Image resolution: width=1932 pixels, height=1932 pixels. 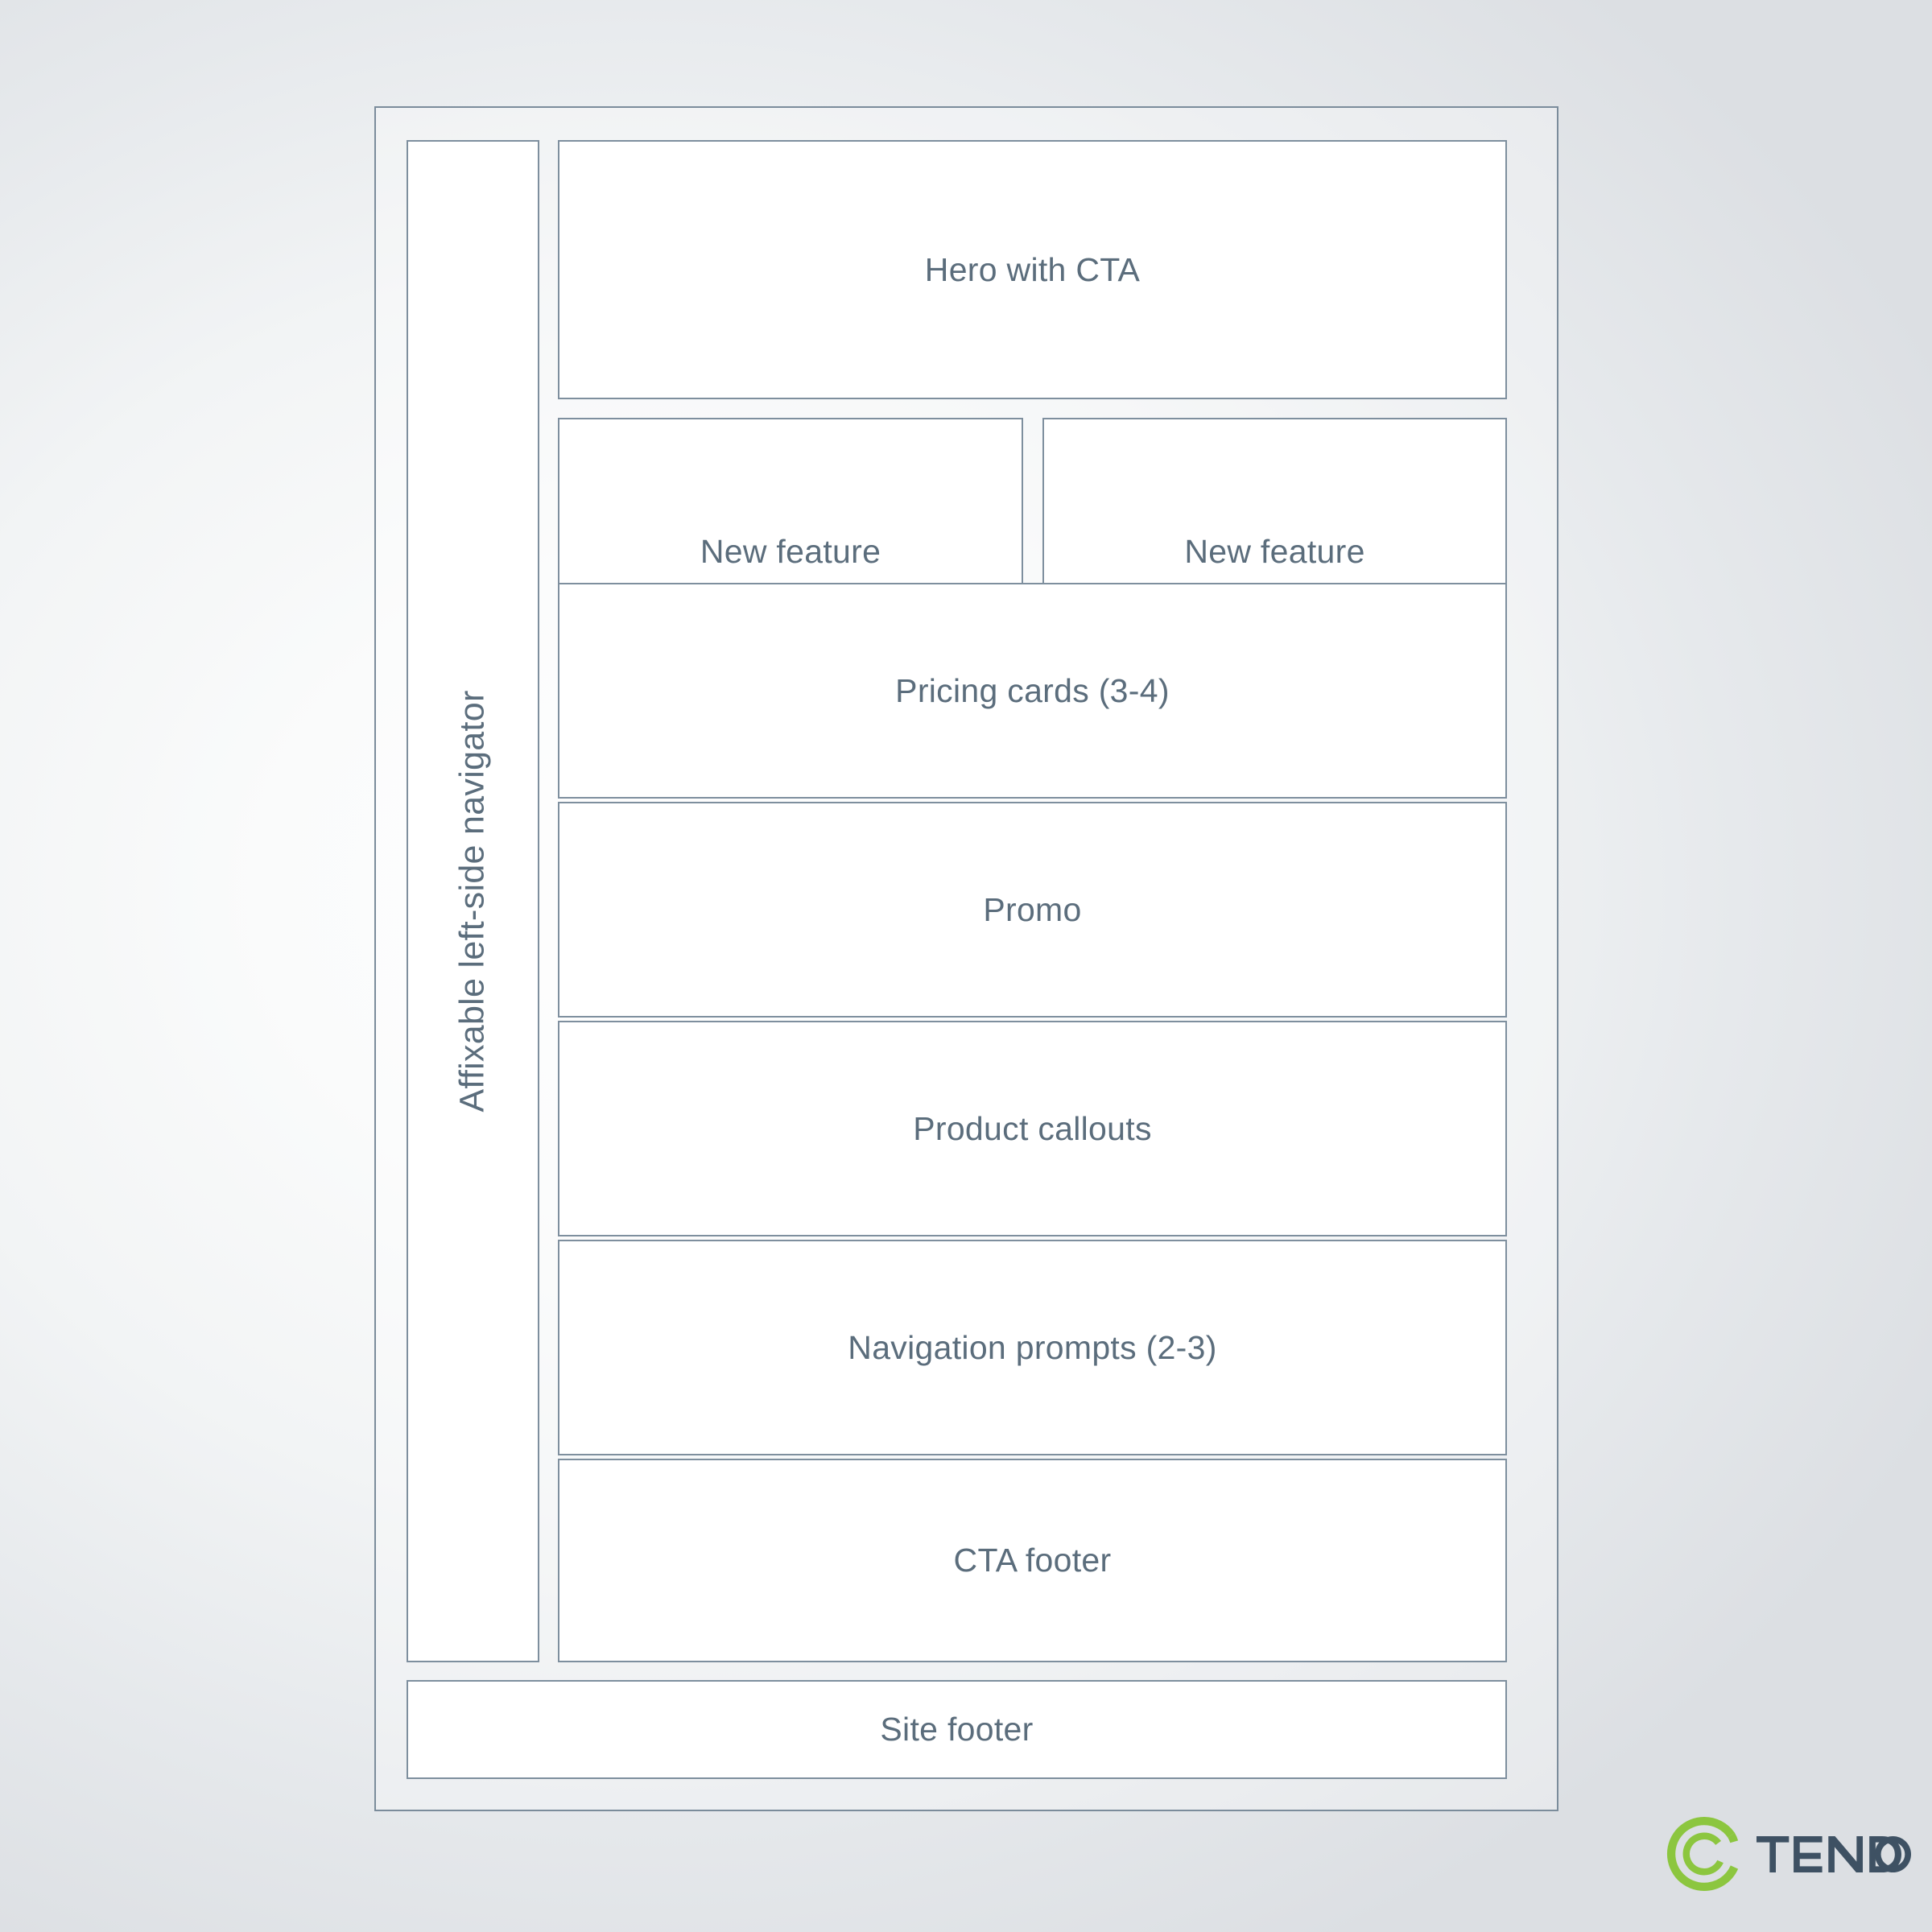 I want to click on wireframe-block-navigation-prompts: Navigation prompts (2-3), so click(x=1032, y=1347).